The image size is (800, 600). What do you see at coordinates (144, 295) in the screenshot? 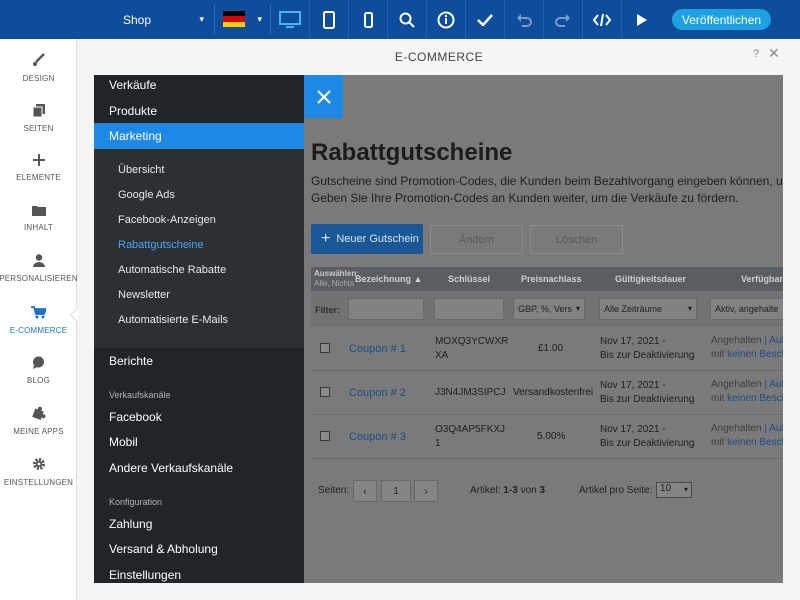
I see `nav-sub-newsletter: Newsletter` at bounding box center [144, 295].